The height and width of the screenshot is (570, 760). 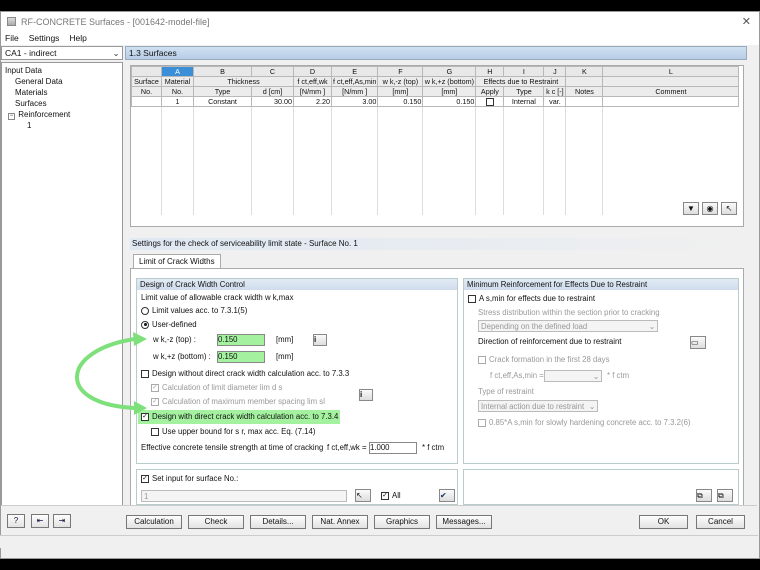 What do you see at coordinates (524, 71) in the screenshot?
I see `column-letter-i: I` at bounding box center [524, 71].